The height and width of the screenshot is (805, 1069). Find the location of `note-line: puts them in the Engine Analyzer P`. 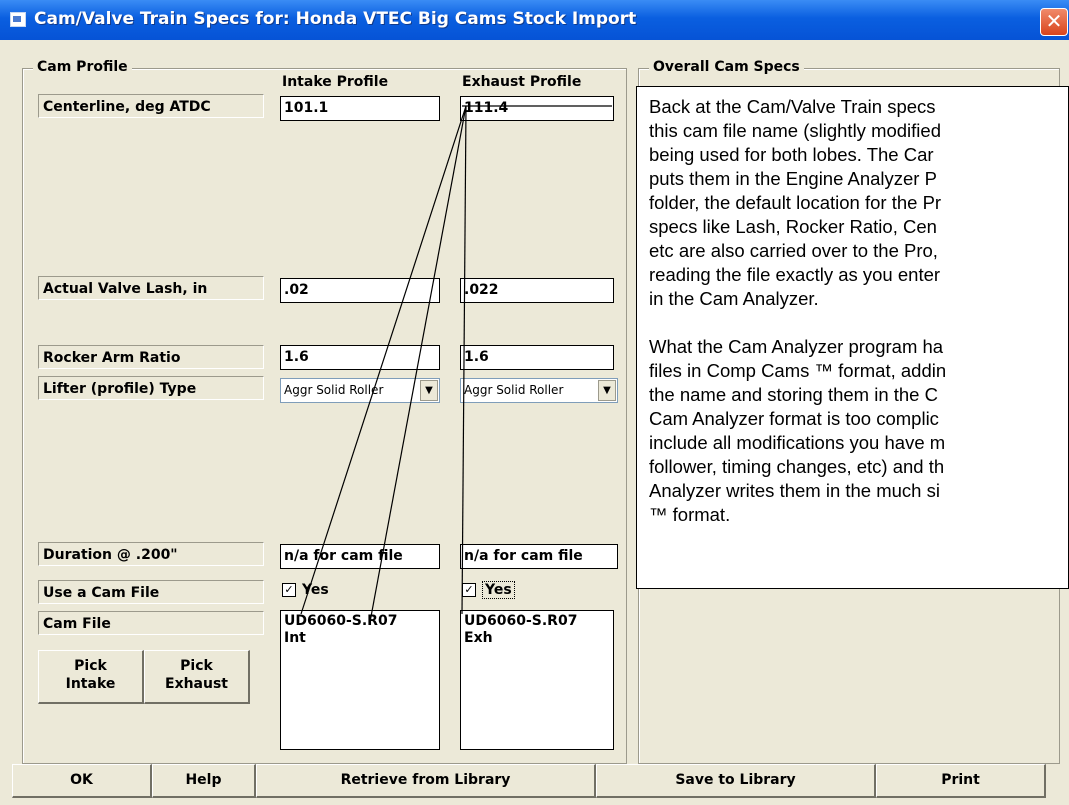

note-line: puts them in the Engine Analyzer P is located at coordinates (793, 178).